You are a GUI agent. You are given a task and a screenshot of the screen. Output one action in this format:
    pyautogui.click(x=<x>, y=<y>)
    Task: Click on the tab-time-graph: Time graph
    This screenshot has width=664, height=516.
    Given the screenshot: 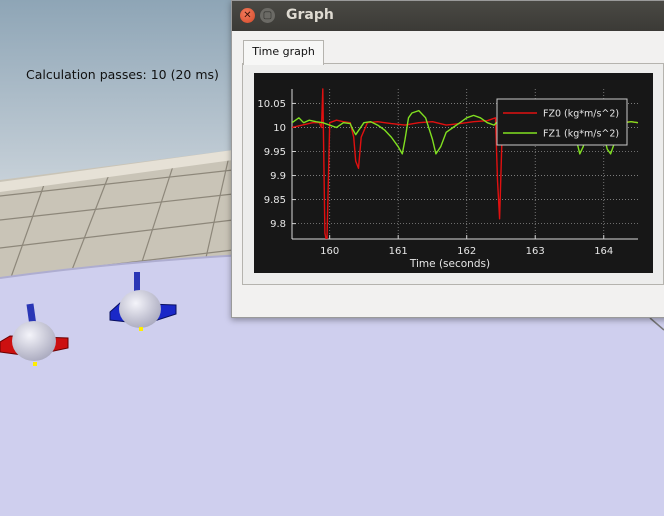 What is the action you would take?
    pyautogui.click(x=283, y=52)
    